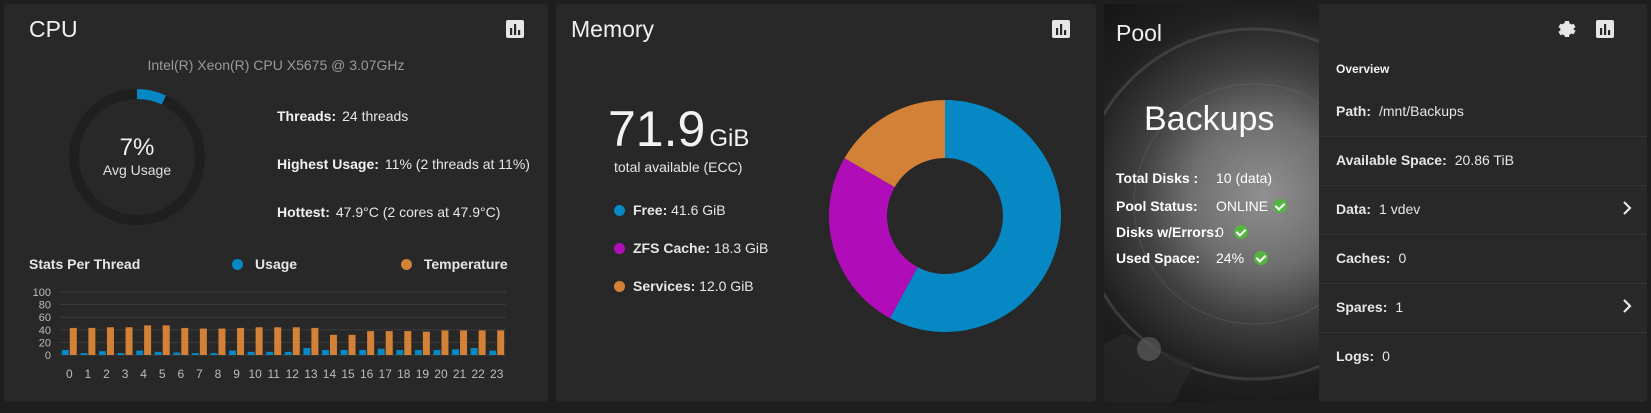 This screenshot has width=1651, height=413. What do you see at coordinates (404, 374) in the screenshot?
I see `x-tick-label: 18` at bounding box center [404, 374].